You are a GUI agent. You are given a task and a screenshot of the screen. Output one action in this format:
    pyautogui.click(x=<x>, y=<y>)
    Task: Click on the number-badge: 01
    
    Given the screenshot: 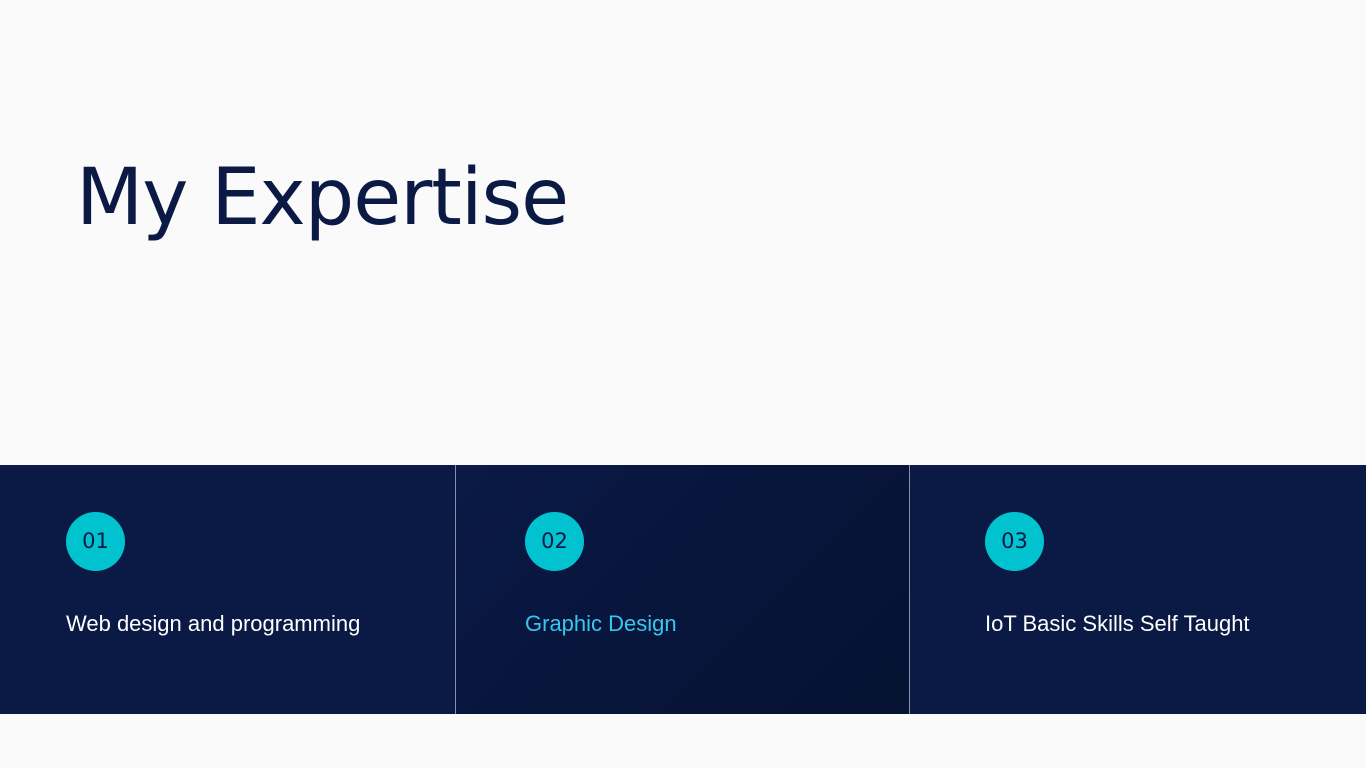 What is the action you would take?
    pyautogui.click(x=95, y=541)
    